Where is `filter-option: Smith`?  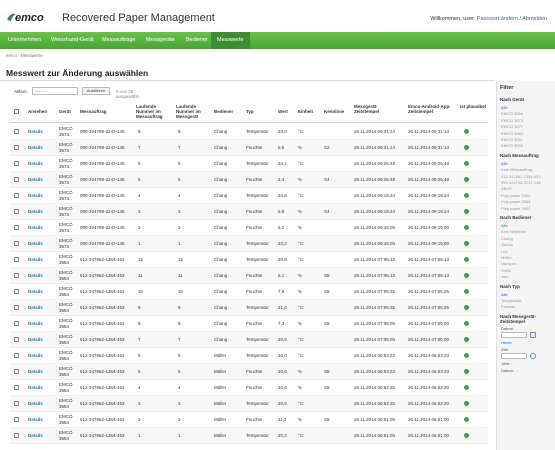 filter-option: Smith is located at coordinates (506, 270).